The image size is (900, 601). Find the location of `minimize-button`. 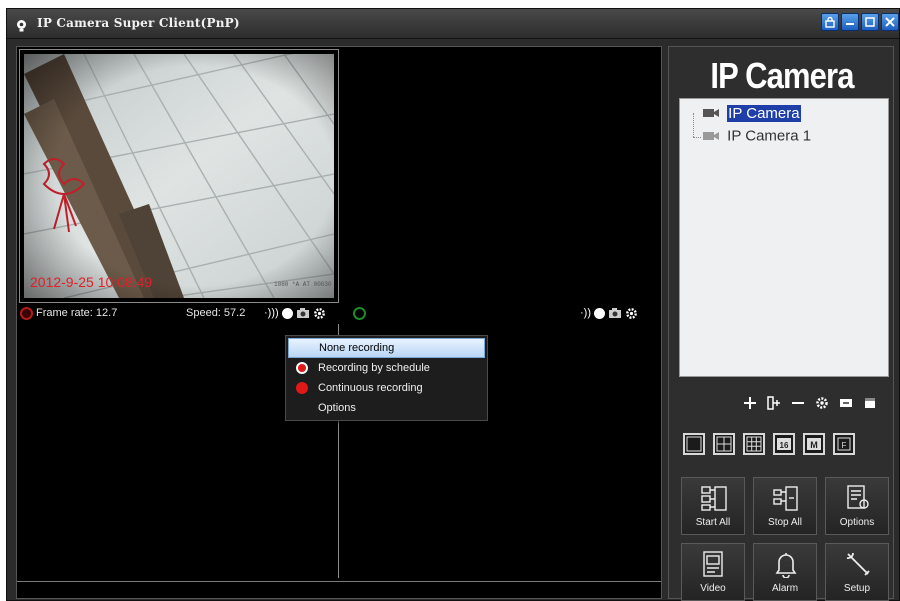

minimize-button is located at coordinates (850, 22).